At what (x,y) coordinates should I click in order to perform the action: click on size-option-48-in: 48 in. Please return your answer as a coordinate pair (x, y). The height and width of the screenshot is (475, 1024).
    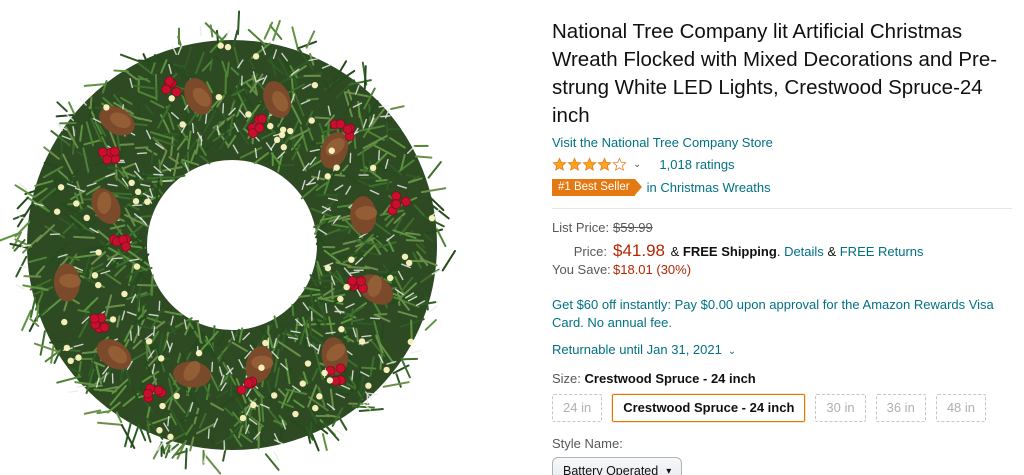
    Looking at the image, I should click on (961, 408).